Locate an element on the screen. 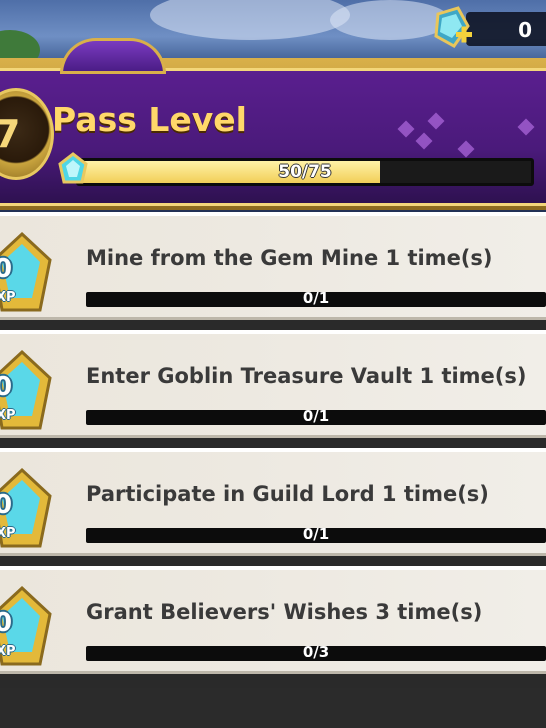 The width and height of the screenshot is (546, 728). quest-description: Grant Believers' Wishes 3 time(s) is located at coordinates (284, 612).